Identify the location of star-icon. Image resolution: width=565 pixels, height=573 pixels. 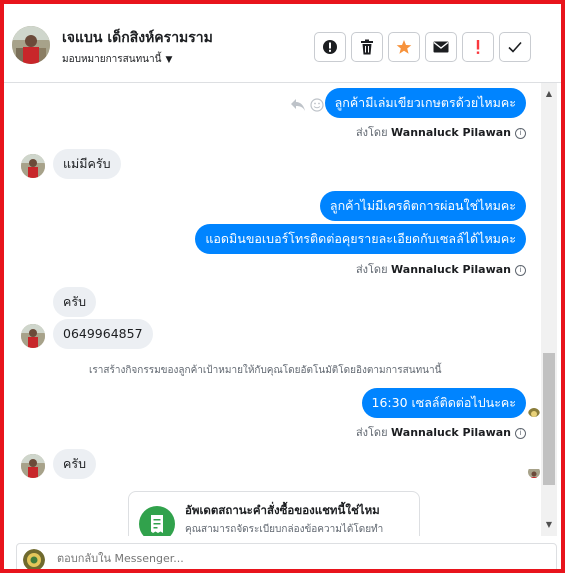
(404, 47).